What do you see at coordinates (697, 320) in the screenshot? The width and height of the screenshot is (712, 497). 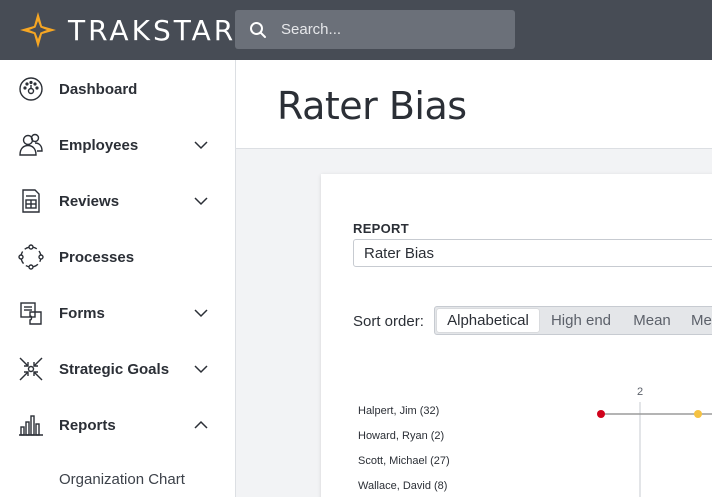 I see `sort-option-median: Me` at bounding box center [697, 320].